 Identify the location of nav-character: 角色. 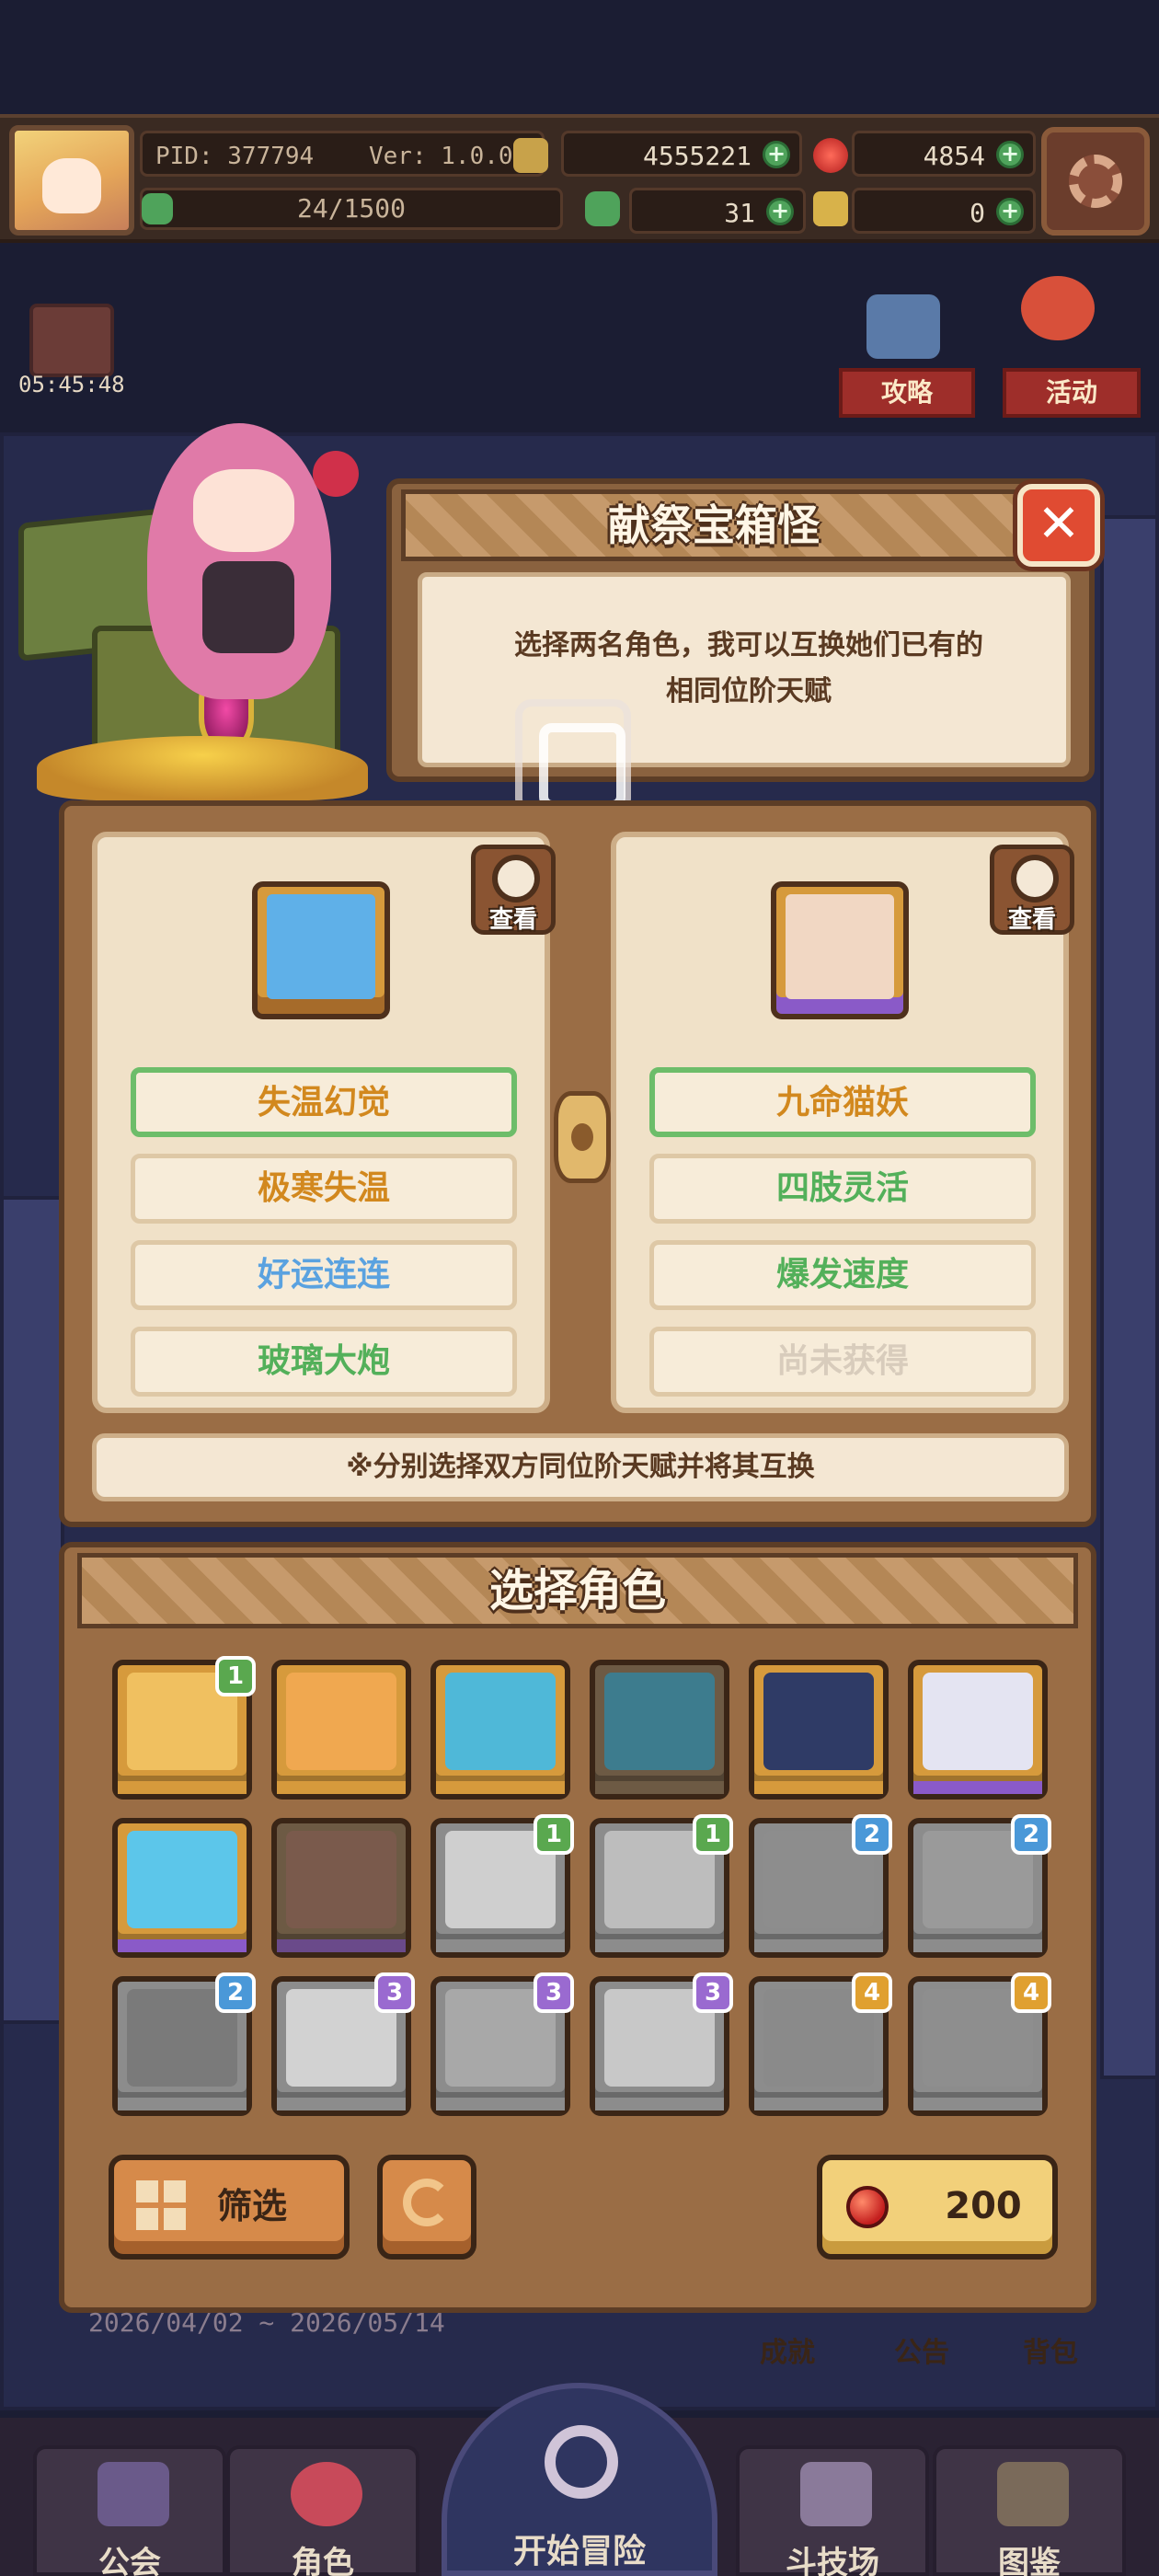
(322, 2510).